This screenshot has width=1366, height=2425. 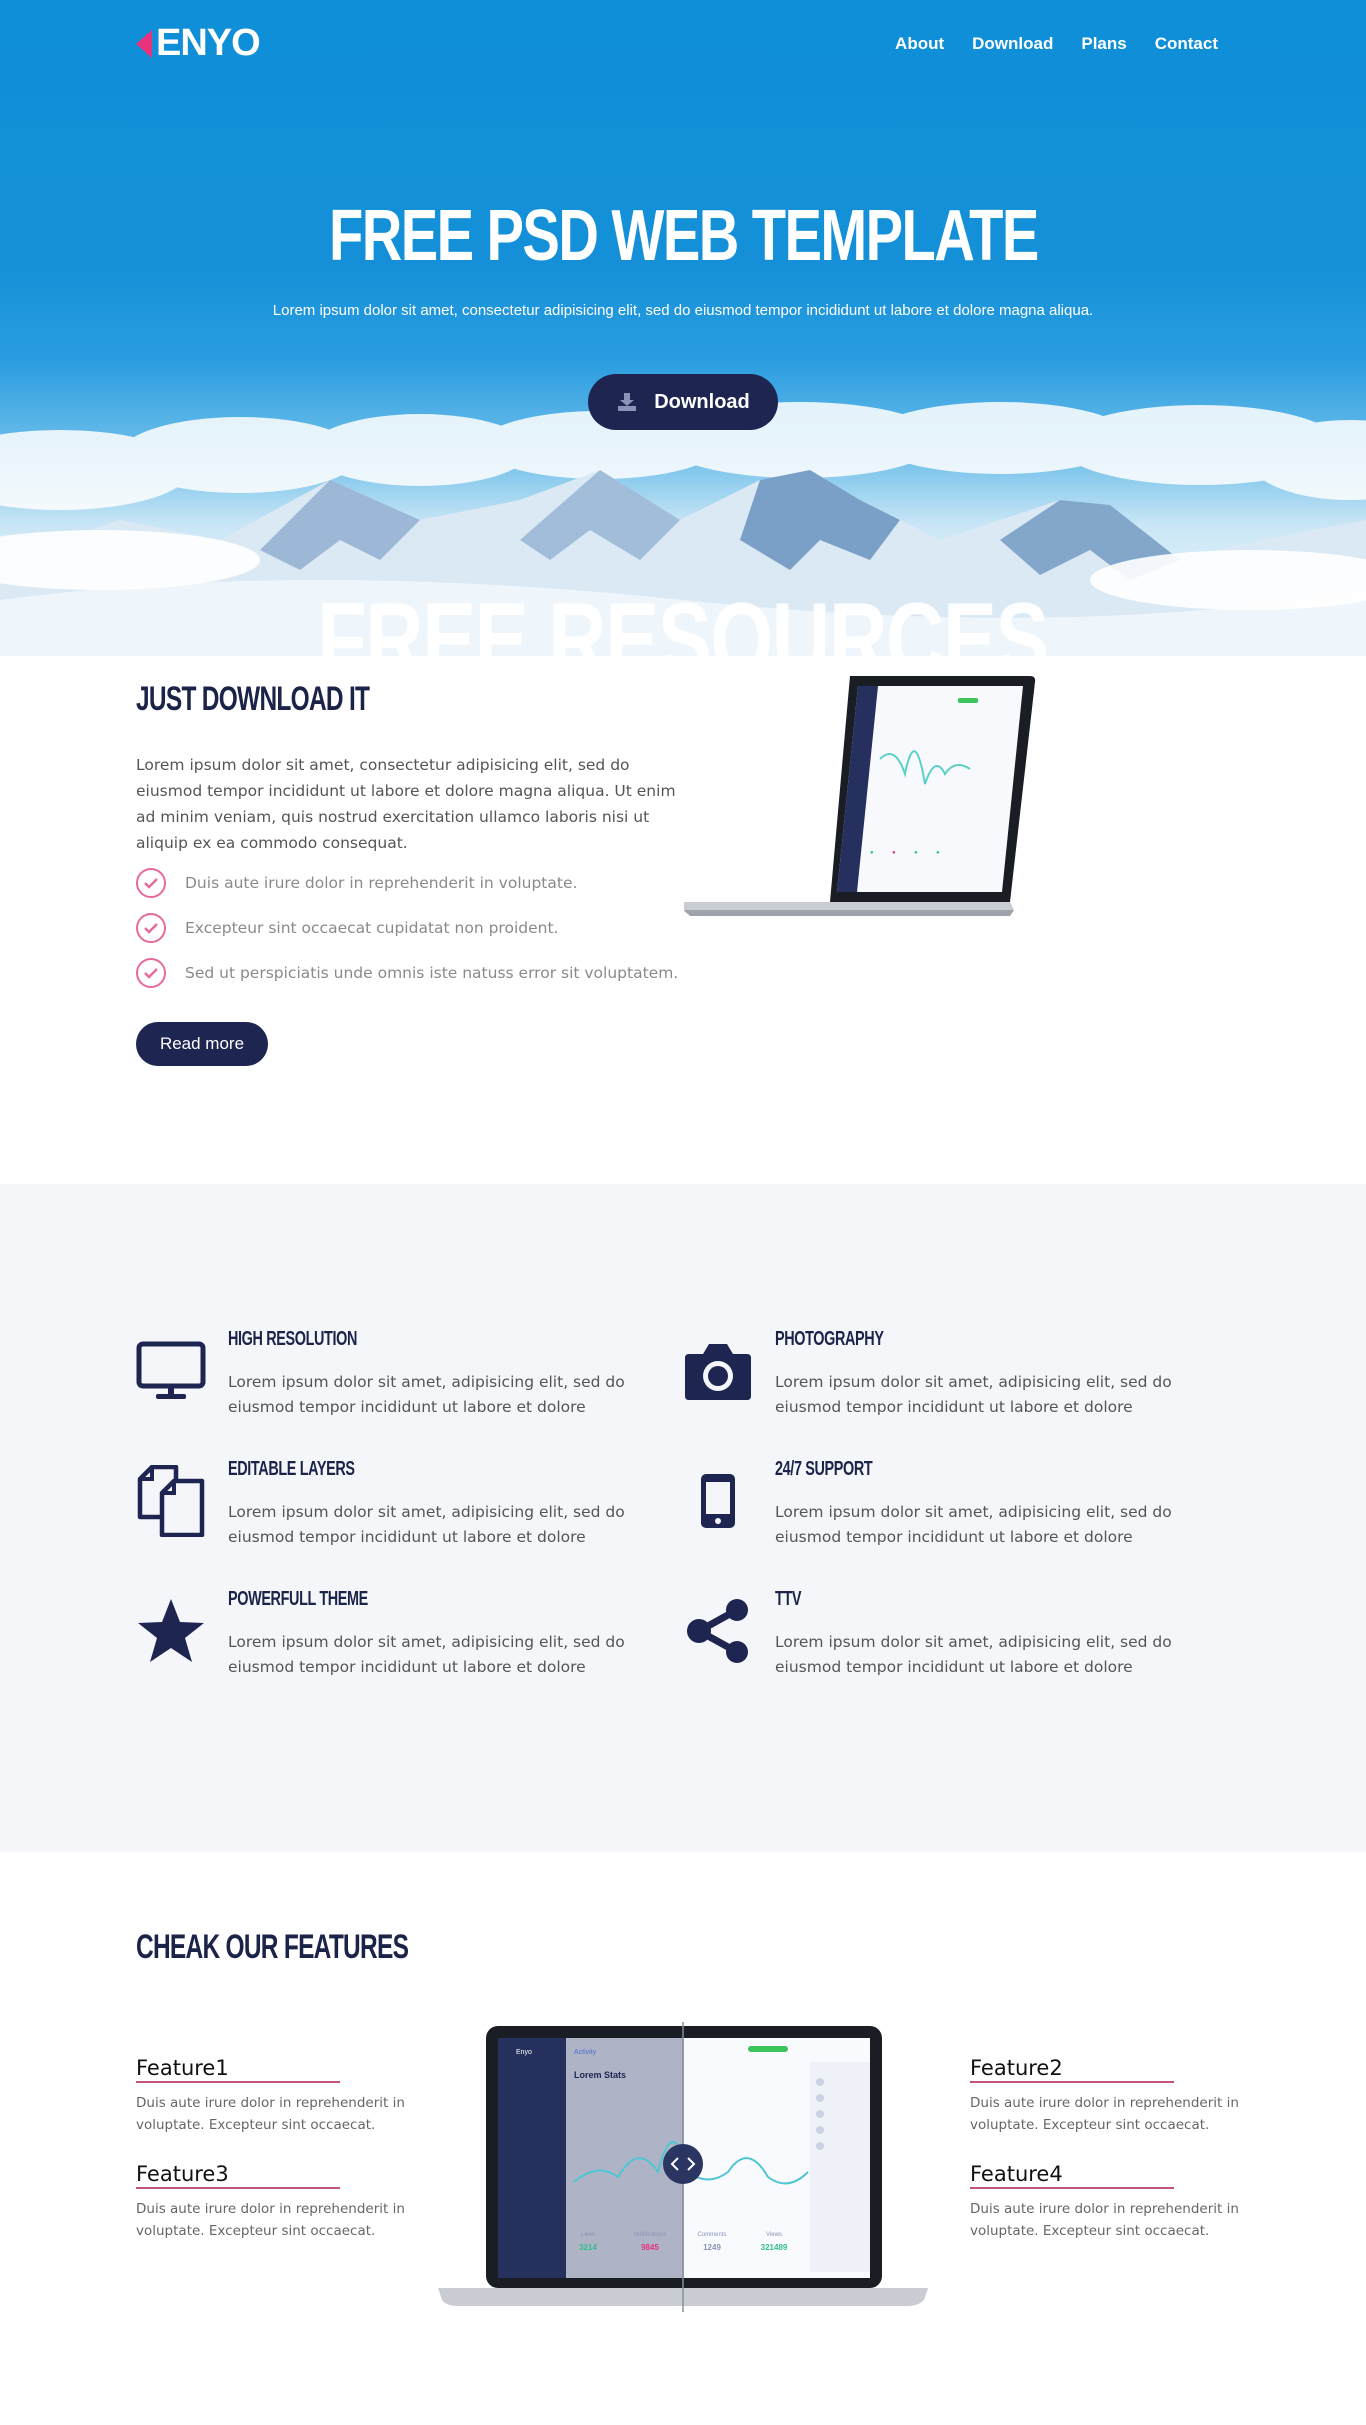 I want to click on features-title: CHEAK OUR FEATURES, so click(x=325, y=1947).